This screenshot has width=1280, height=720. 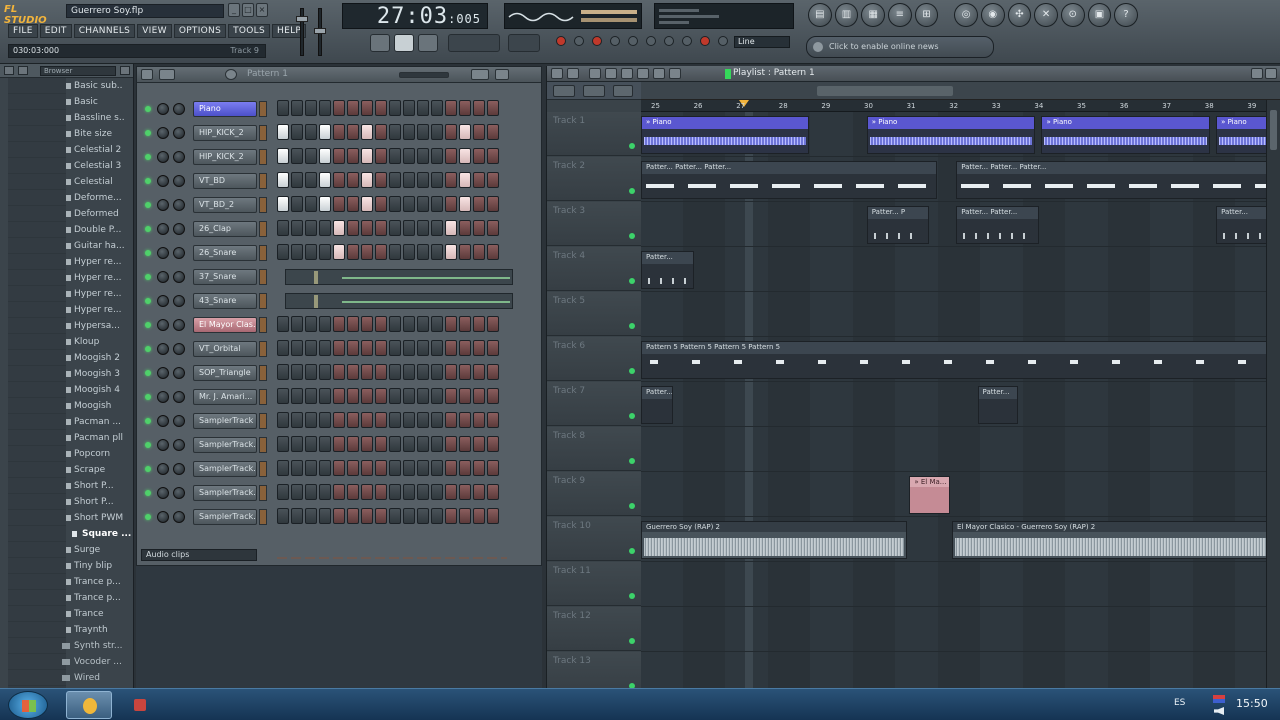 I want to click on track-lane, so click(x=954, y=449).